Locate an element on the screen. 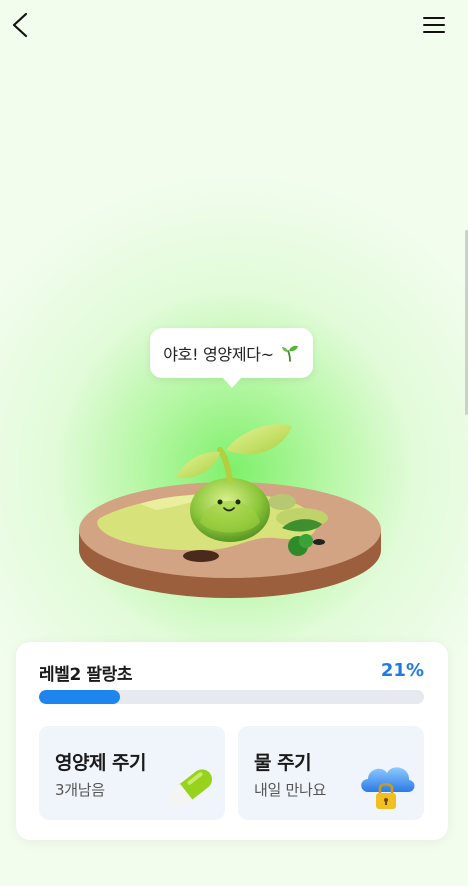  level-progress-bar is located at coordinates (231, 697).